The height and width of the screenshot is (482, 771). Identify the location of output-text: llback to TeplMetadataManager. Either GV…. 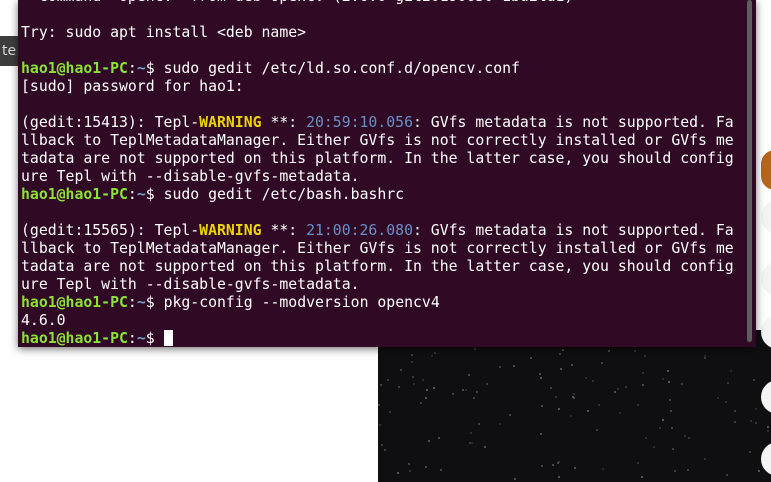
(377, 140).